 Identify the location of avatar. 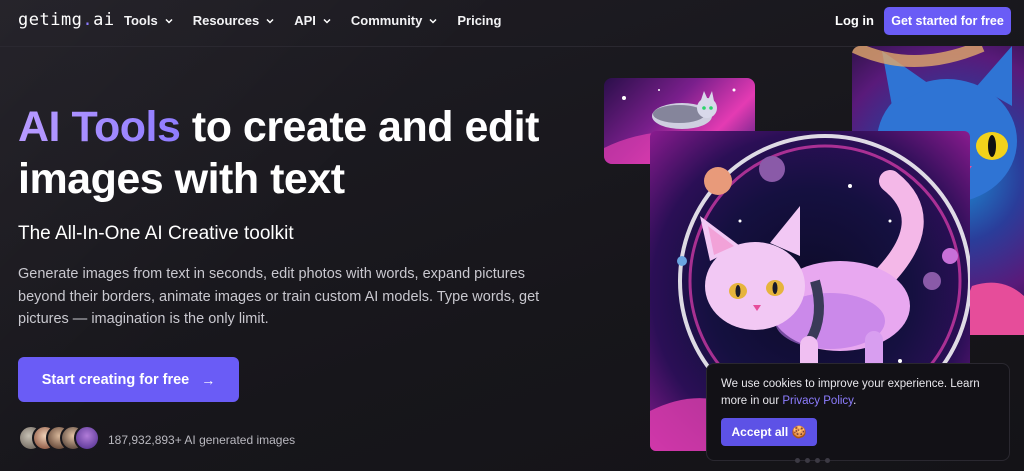
(87, 438).